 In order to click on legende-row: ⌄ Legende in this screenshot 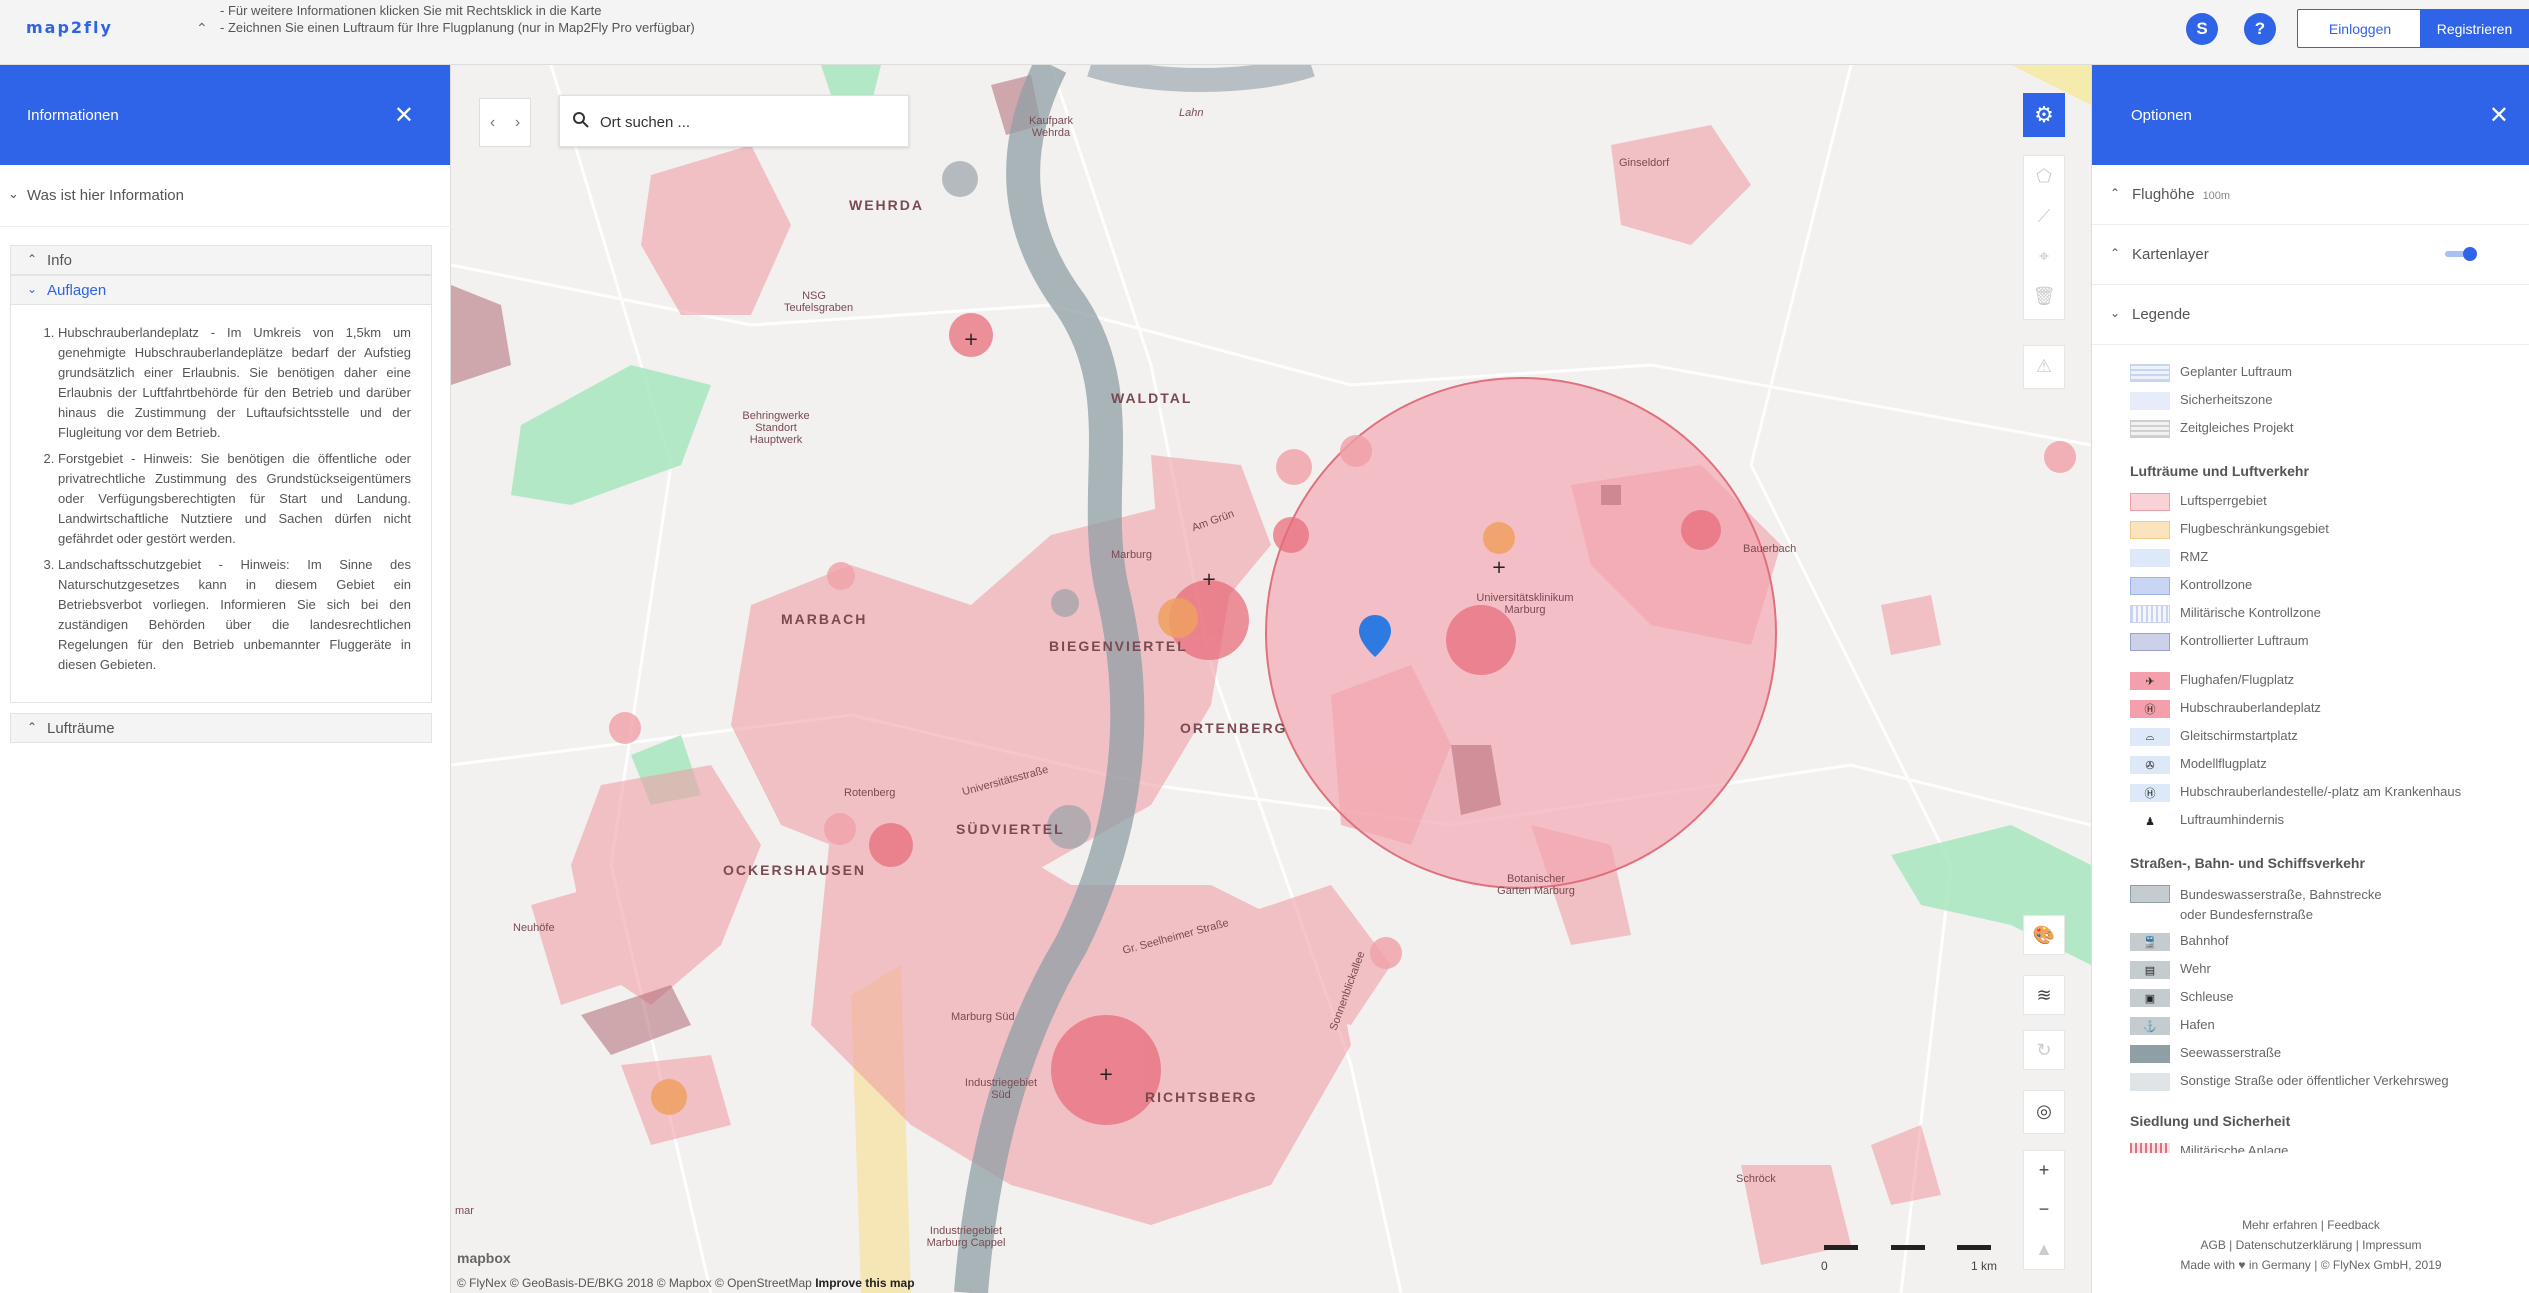, I will do `click(2310, 315)`.